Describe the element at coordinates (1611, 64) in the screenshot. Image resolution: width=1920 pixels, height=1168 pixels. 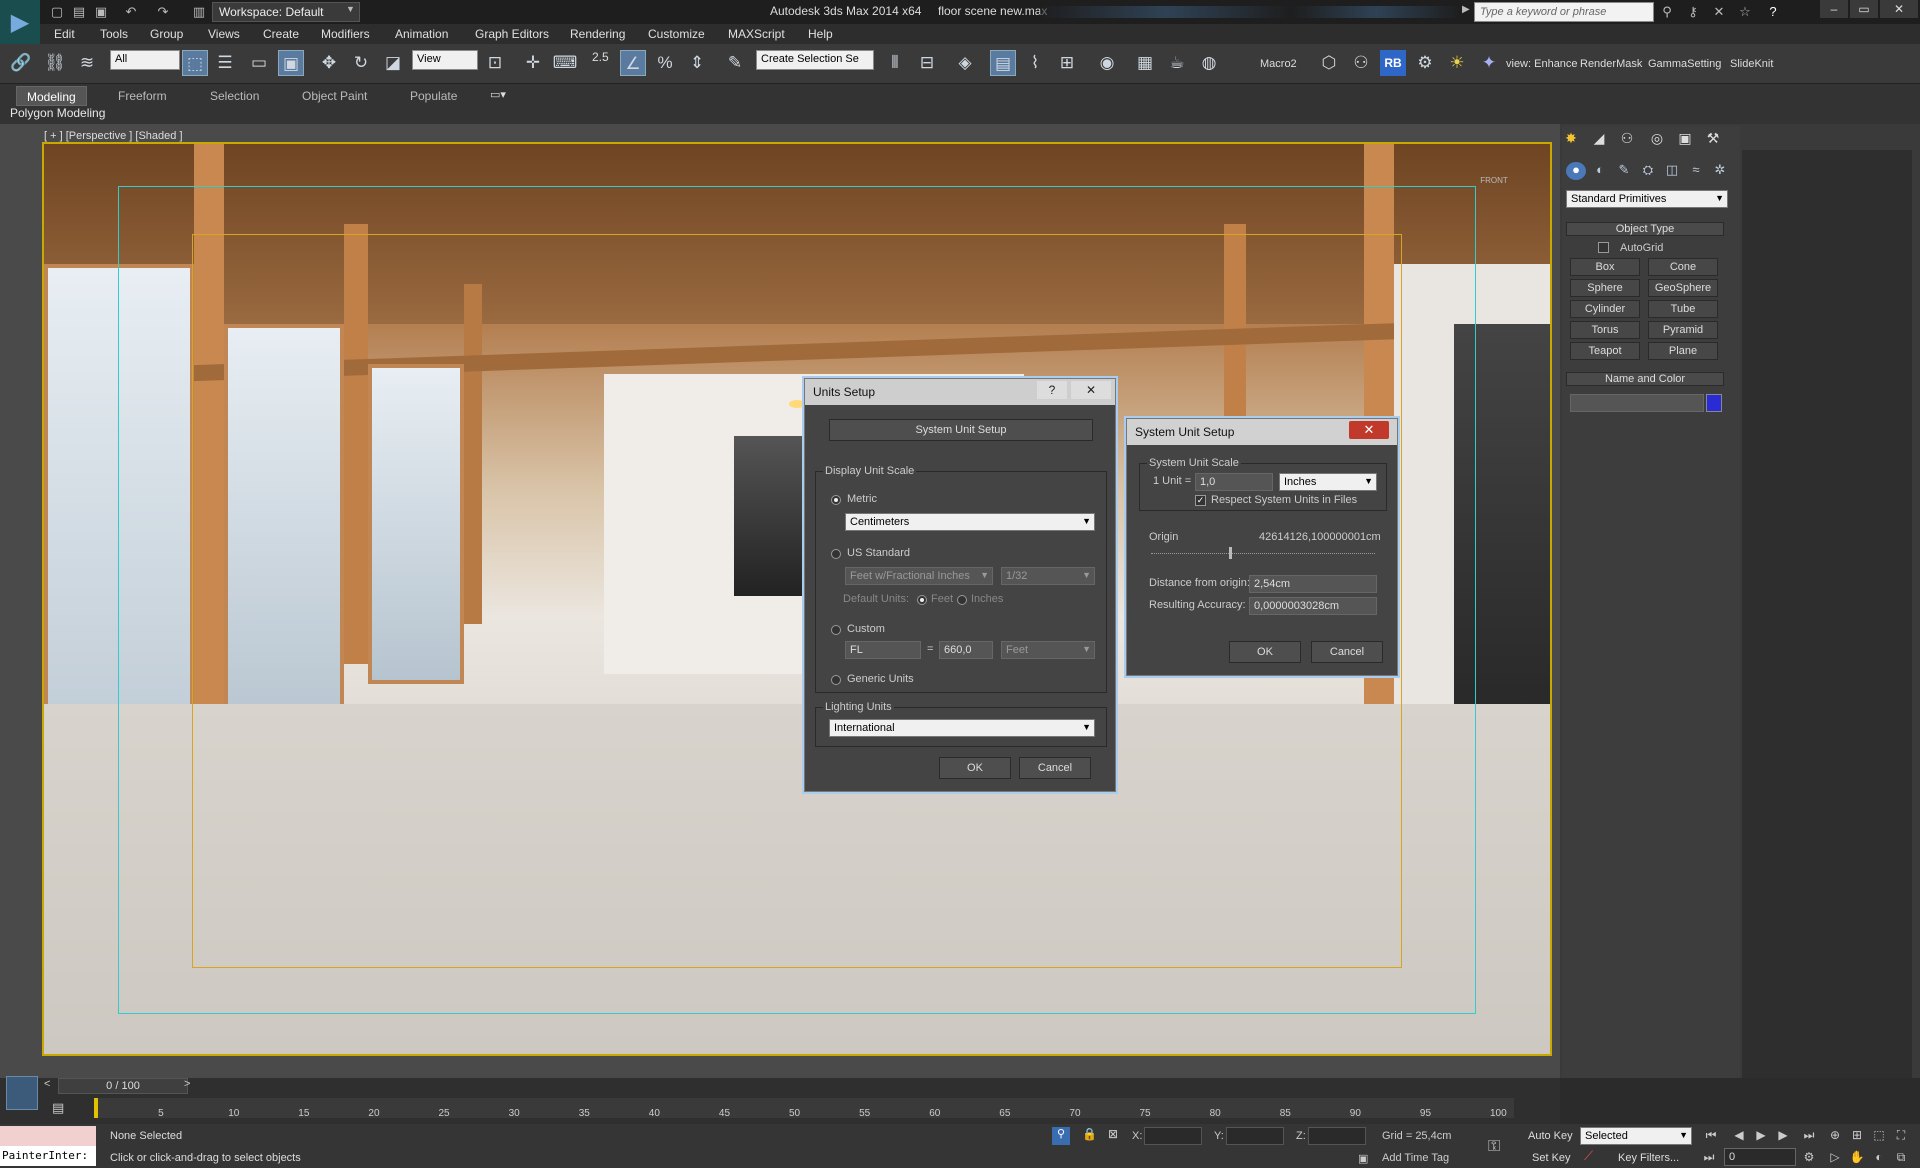
I see `toolbar-render-mask: RenderMask` at that location.